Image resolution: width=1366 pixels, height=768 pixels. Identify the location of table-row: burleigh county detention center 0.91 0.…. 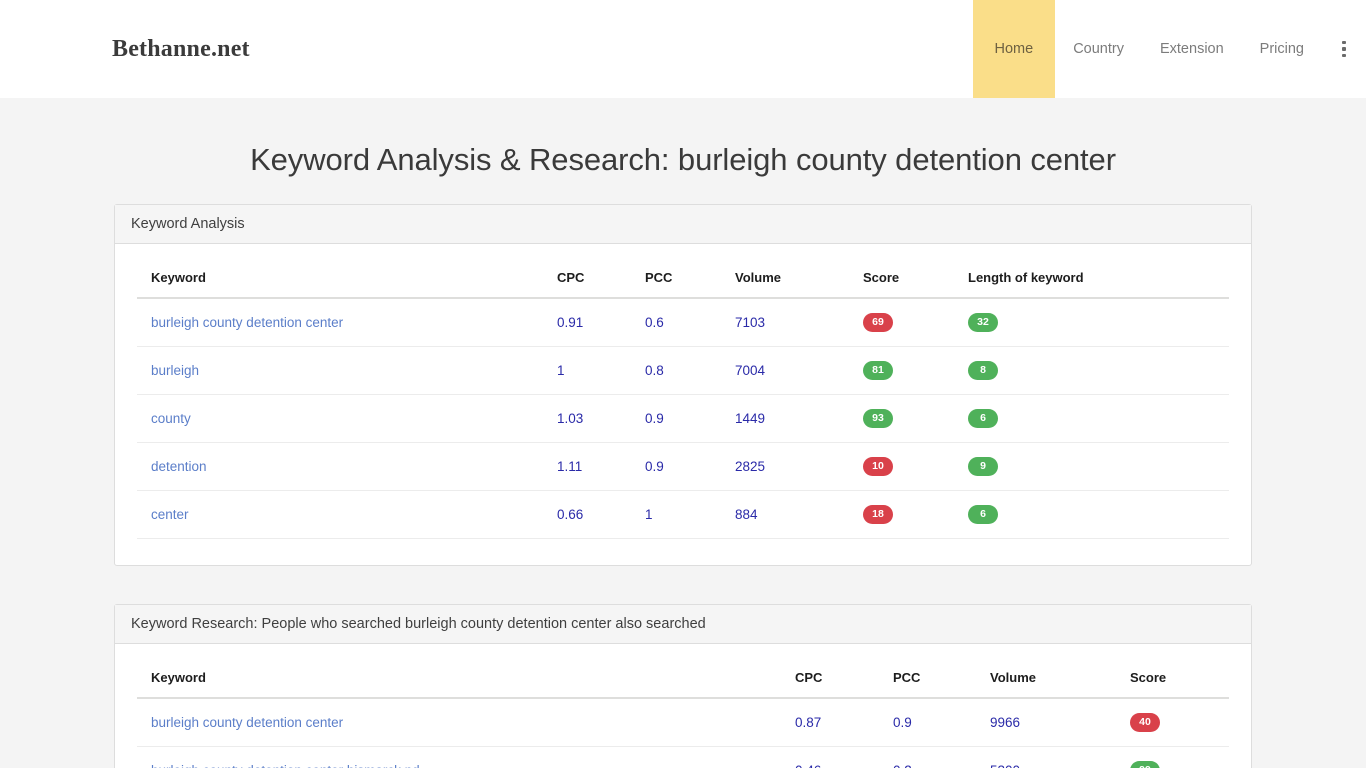
(683, 322).